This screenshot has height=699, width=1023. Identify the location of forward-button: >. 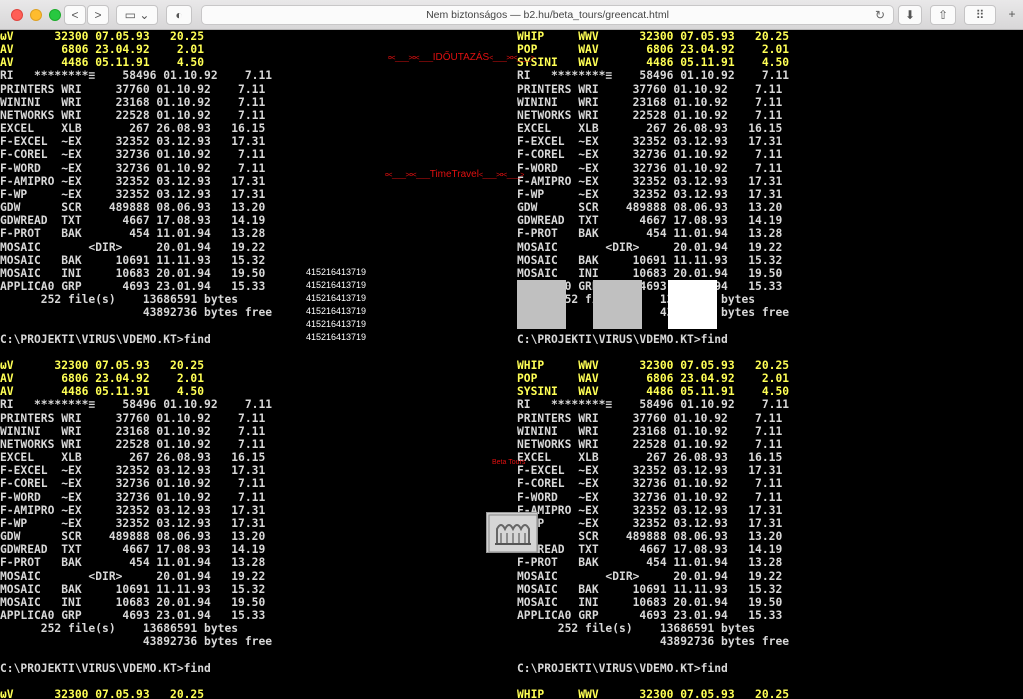
(98, 15).